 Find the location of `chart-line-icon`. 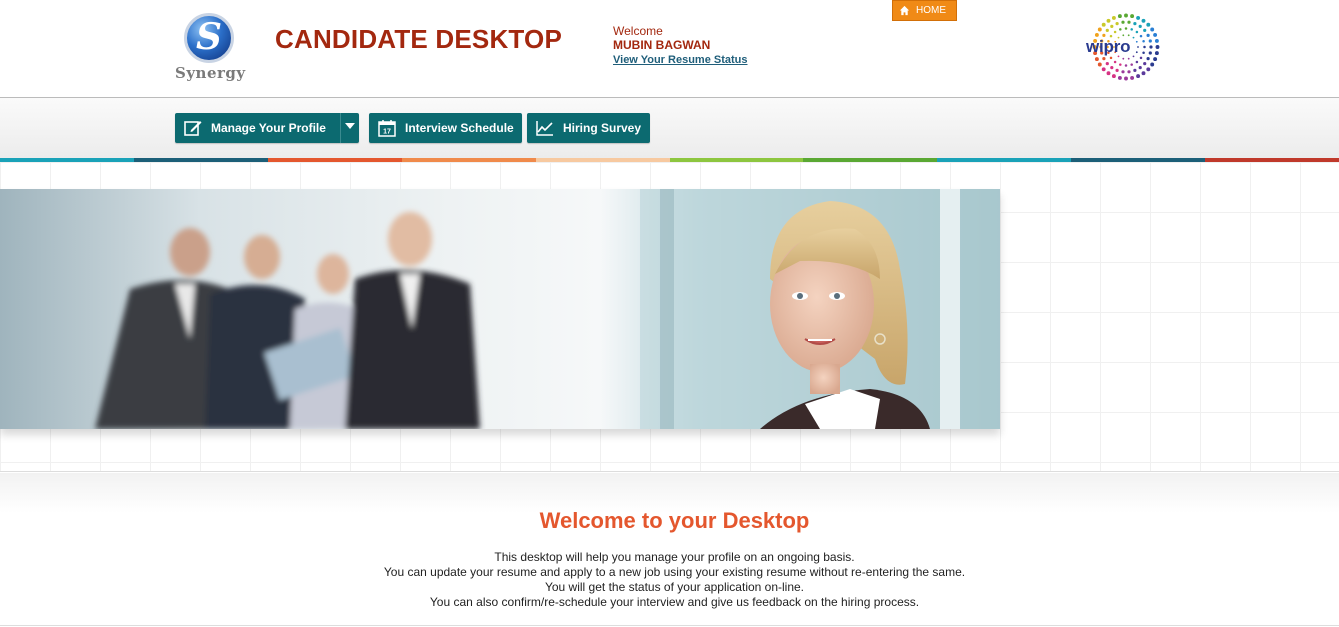

chart-line-icon is located at coordinates (544, 128).